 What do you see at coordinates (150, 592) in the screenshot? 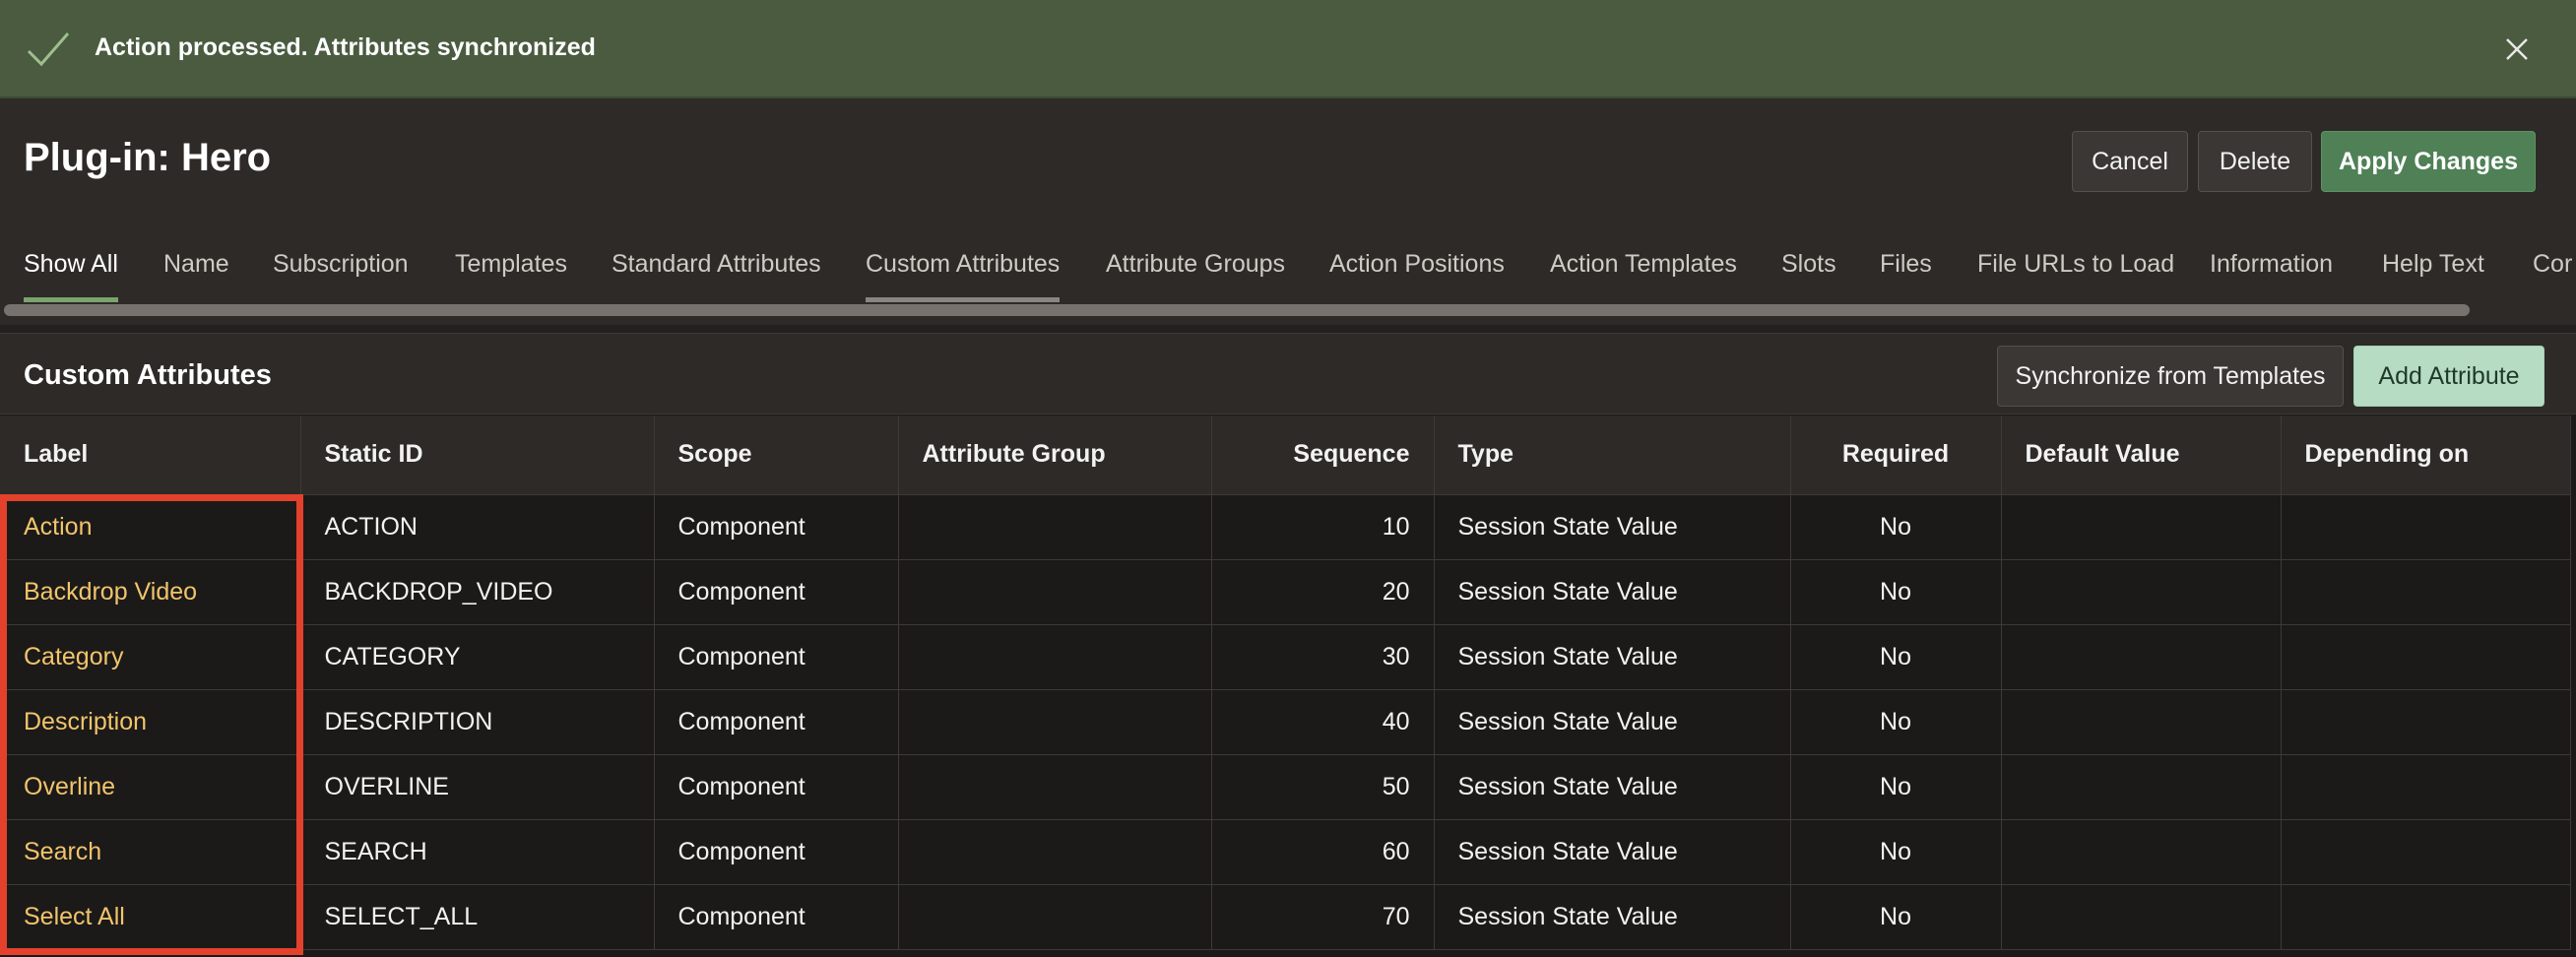
I see `label-link: Backdrop Video` at bounding box center [150, 592].